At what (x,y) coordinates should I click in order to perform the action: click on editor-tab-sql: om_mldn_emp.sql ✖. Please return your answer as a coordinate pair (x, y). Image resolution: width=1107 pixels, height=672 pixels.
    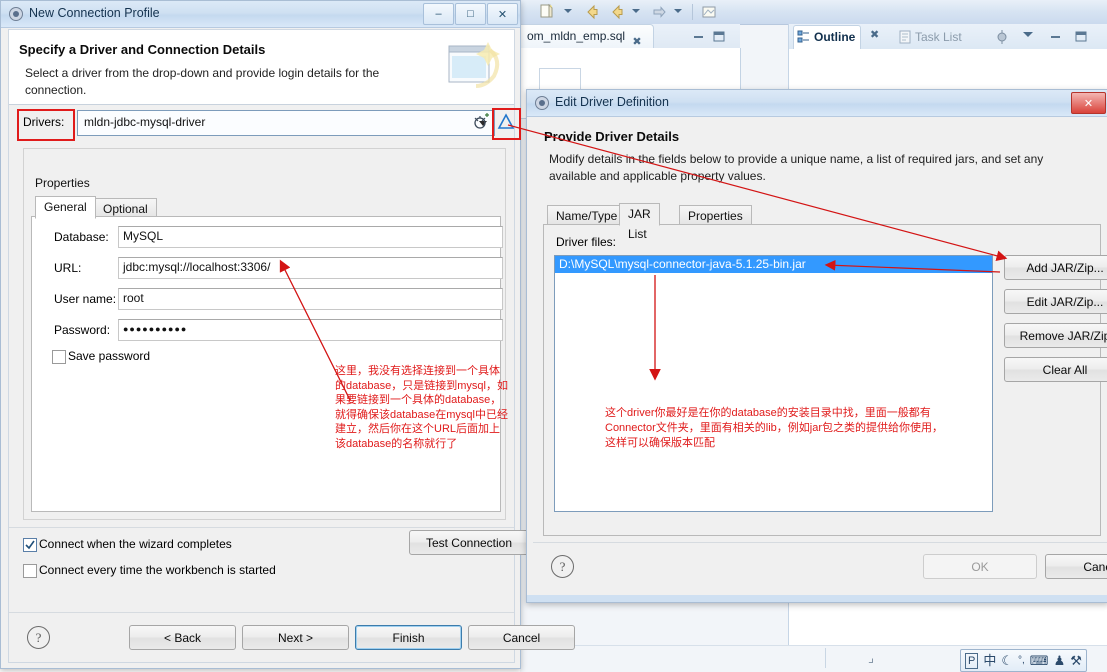
    Looking at the image, I should click on (587, 36).